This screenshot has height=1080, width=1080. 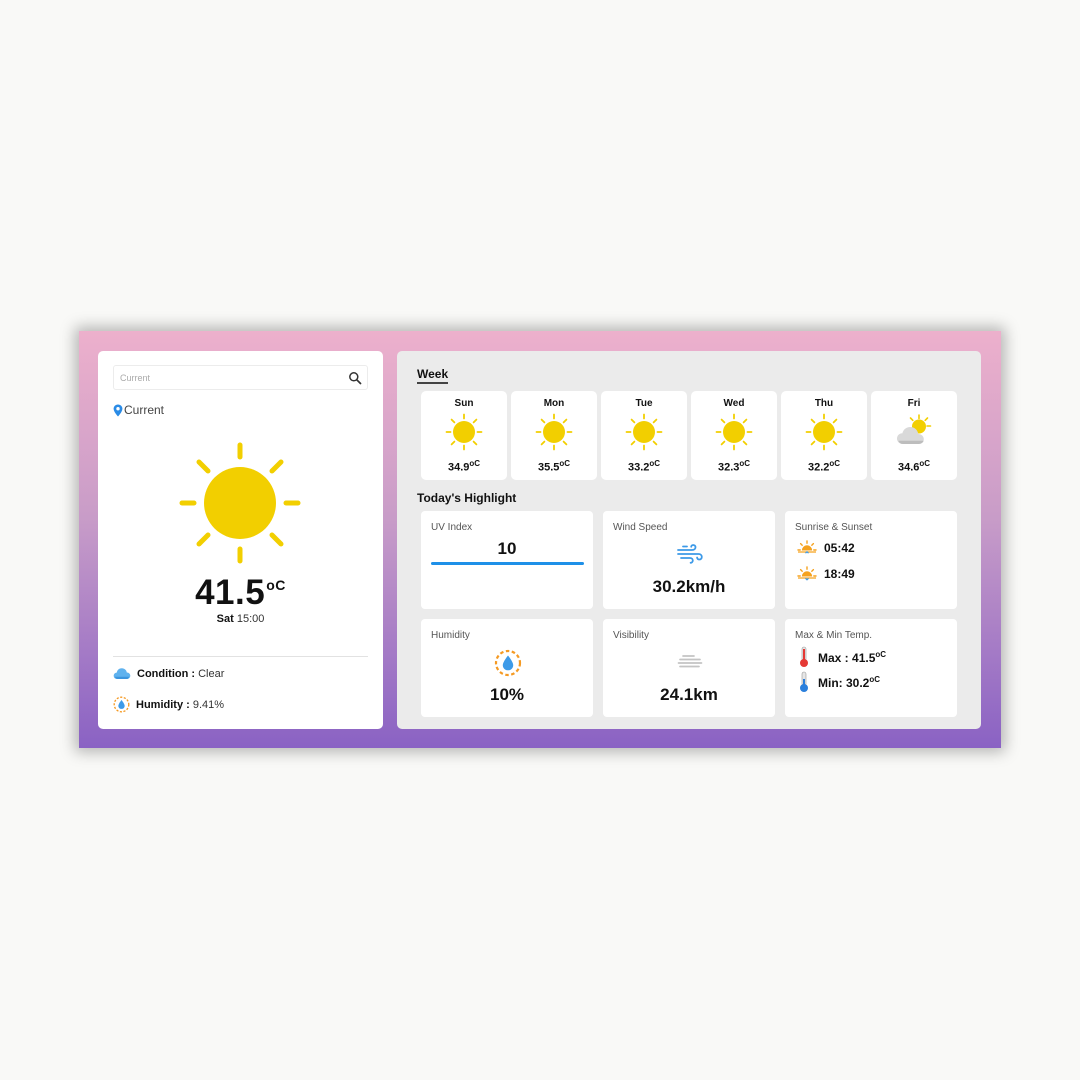 I want to click on current-day-time: Sat 15:00, so click(x=240, y=619).